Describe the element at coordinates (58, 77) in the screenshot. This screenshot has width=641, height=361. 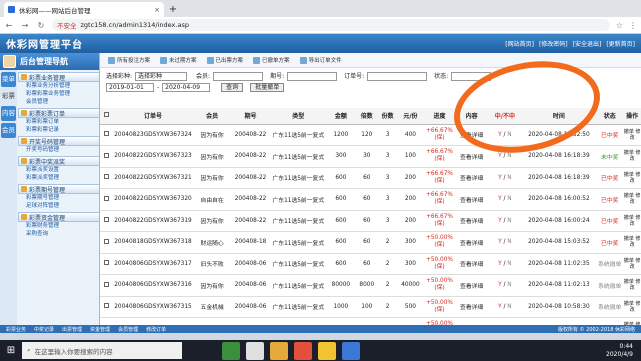
I see `menu-group-head: 彩票业务管理` at that location.